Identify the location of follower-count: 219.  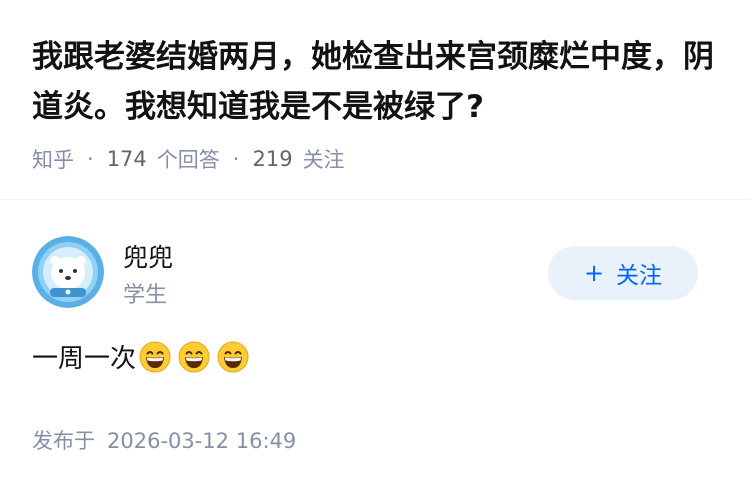
(272, 159).